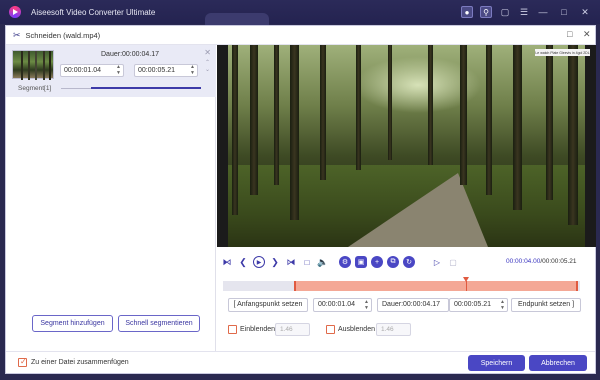 The width and height of the screenshot is (600, 380). Describe the element at coordinates (558, 363) in the screenshot. I see `cancel-button: Abbrechen` at that location.